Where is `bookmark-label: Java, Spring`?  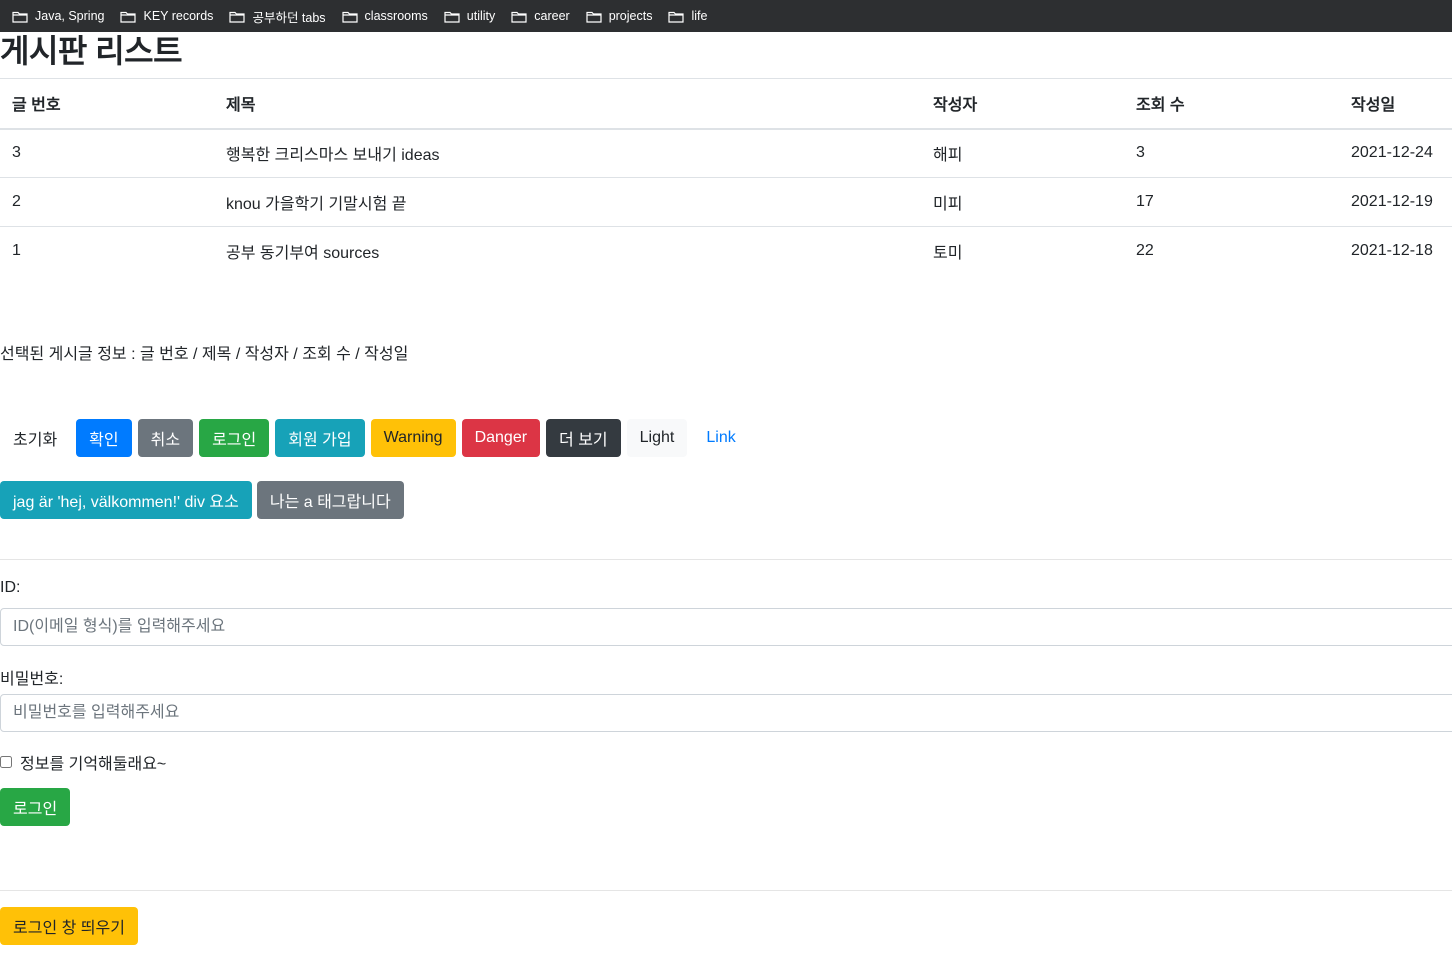 bookmark-label: Java, Spring is located at coordinates (70, 16).